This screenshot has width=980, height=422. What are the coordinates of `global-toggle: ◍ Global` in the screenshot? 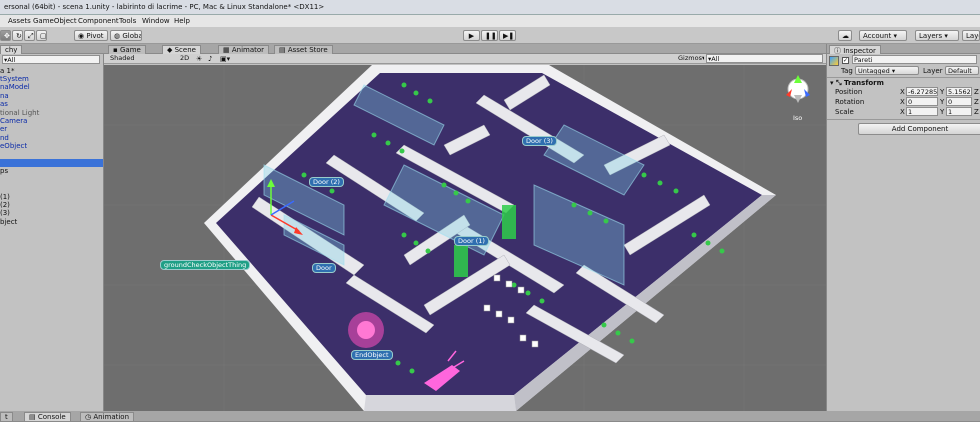 It's located at (126, 35).